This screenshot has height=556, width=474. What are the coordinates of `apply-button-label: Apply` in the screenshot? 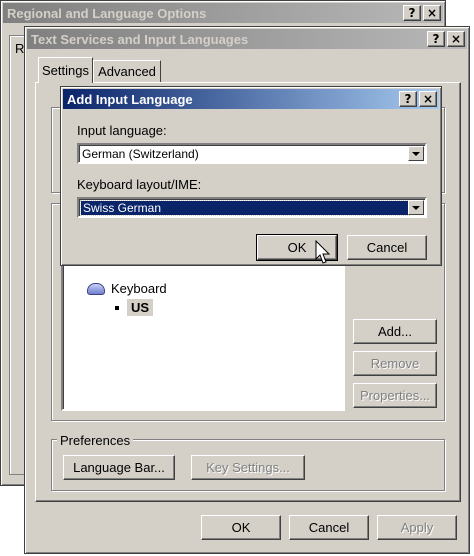 It's located at (417, 527).